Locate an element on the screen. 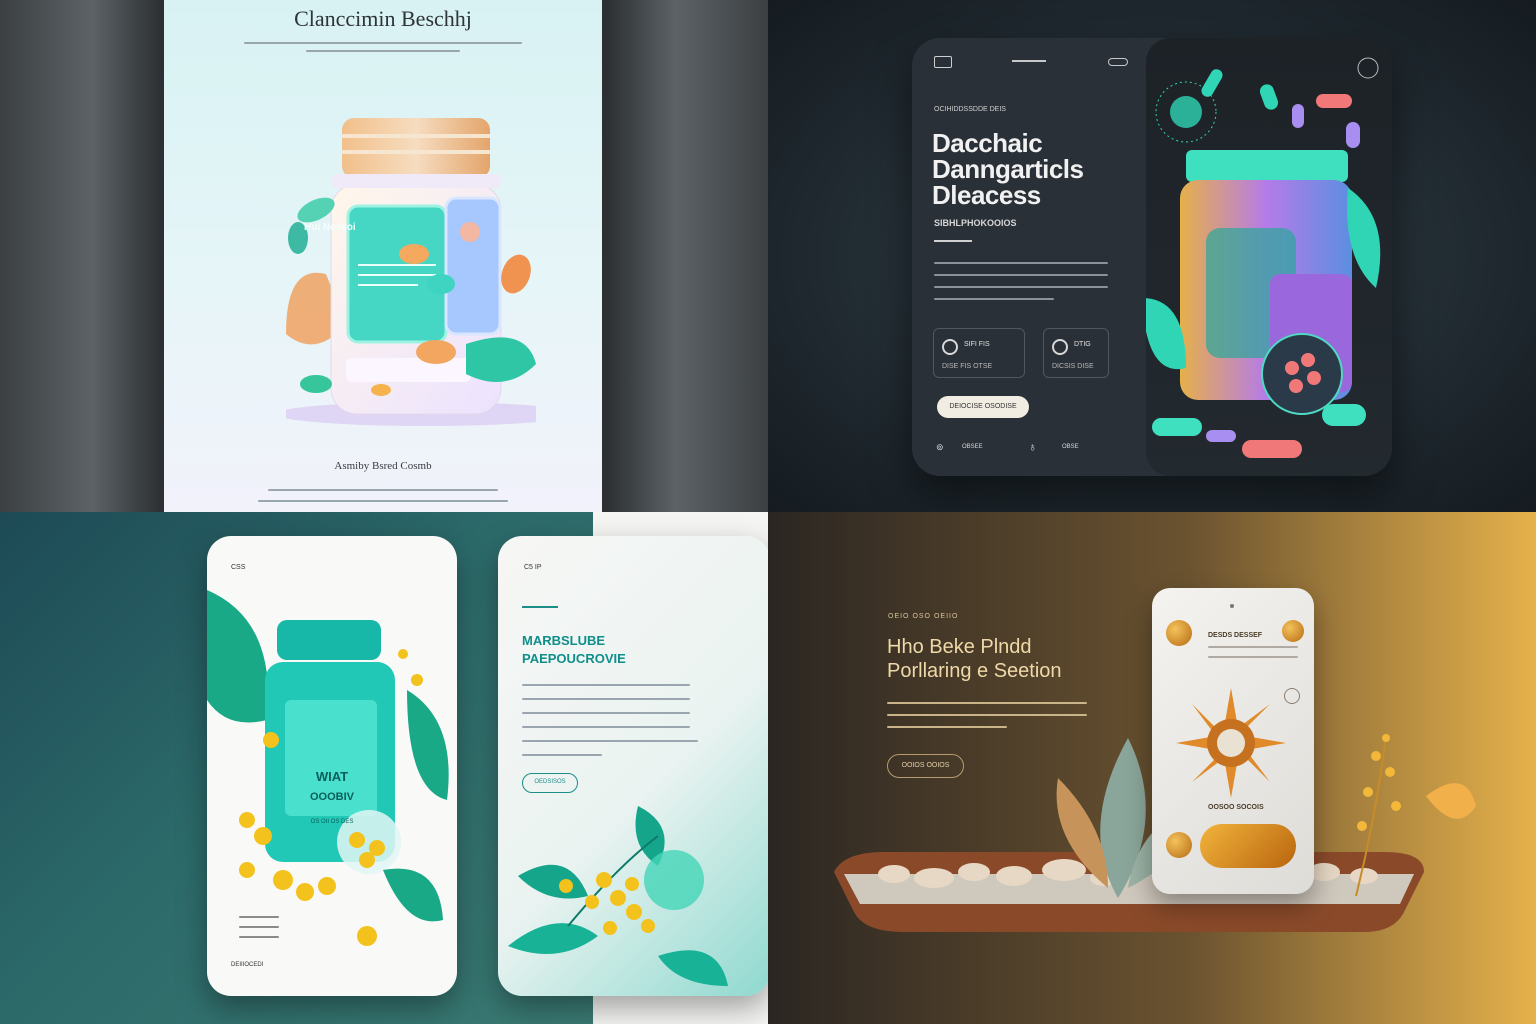 The image size is (1536, 1024). jar-text-1: WIAT is located at coordinates (332, 776).